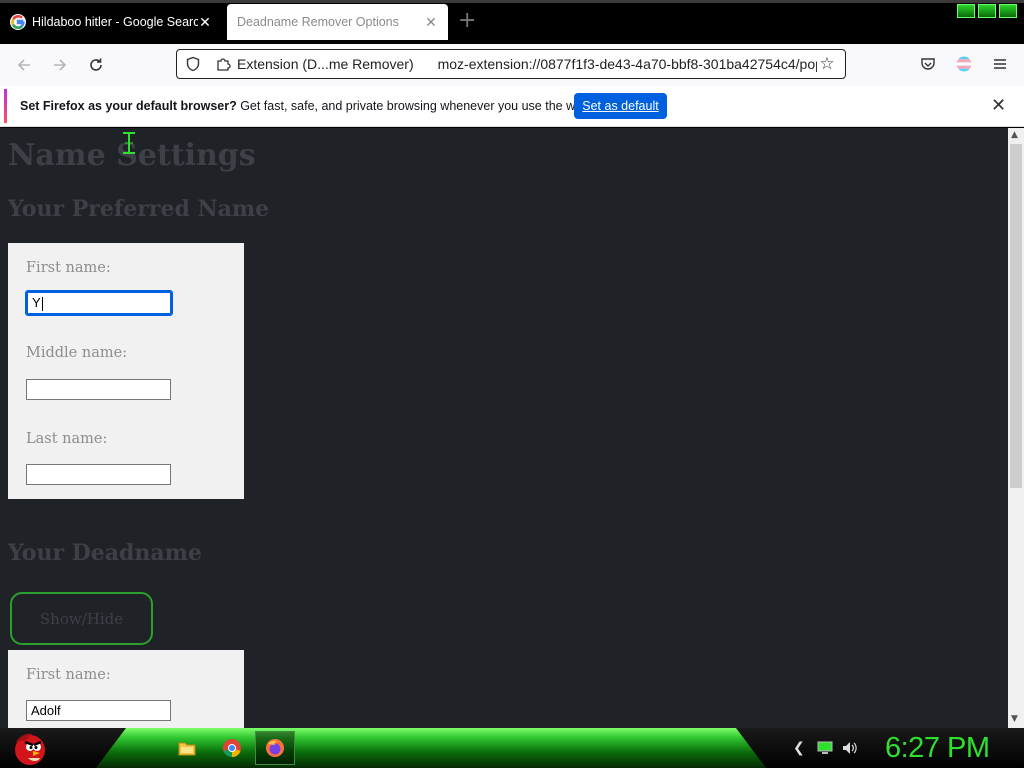 This screenshot has height=768, width=1024. Describe the element at coordinates (193, 64) in the screenshot. I see `tracking-protection-shield-icon` at that location.